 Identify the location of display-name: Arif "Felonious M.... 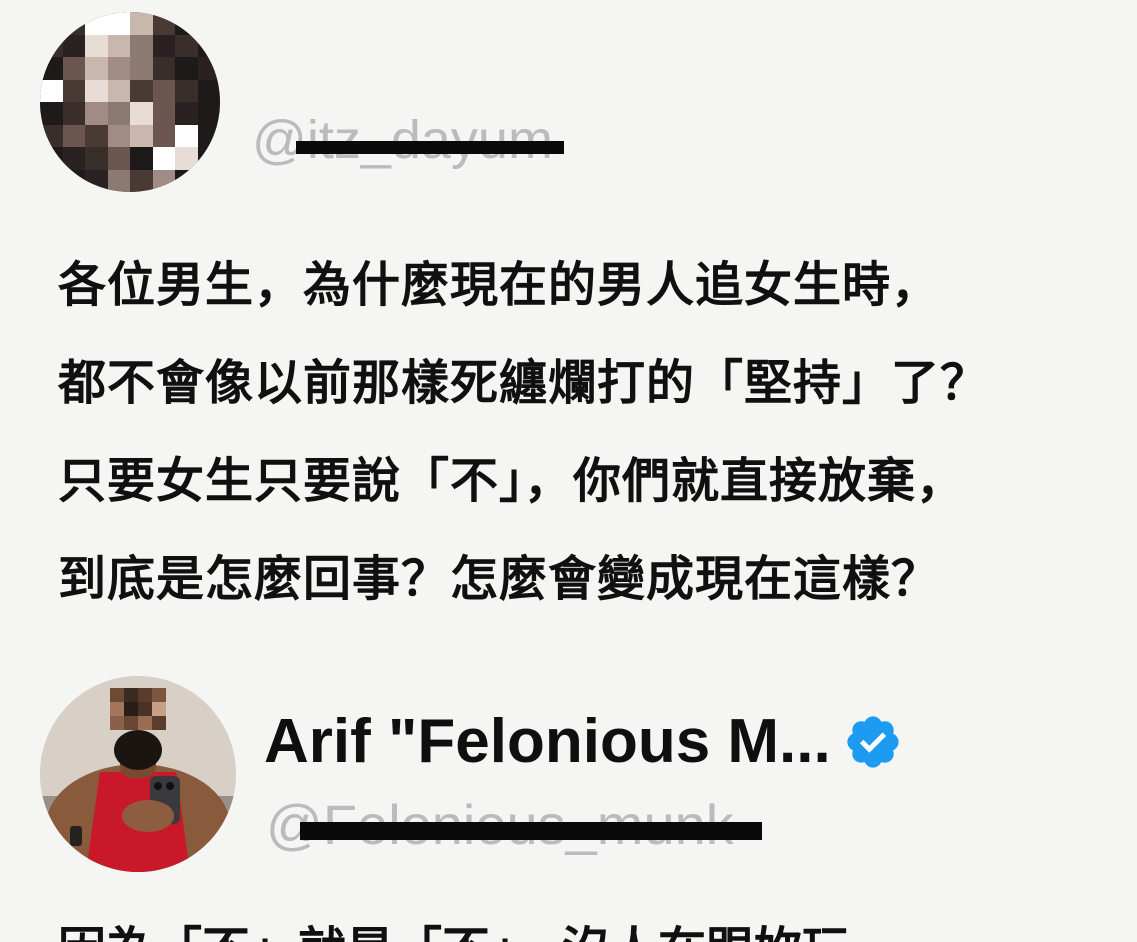
(547, 741).